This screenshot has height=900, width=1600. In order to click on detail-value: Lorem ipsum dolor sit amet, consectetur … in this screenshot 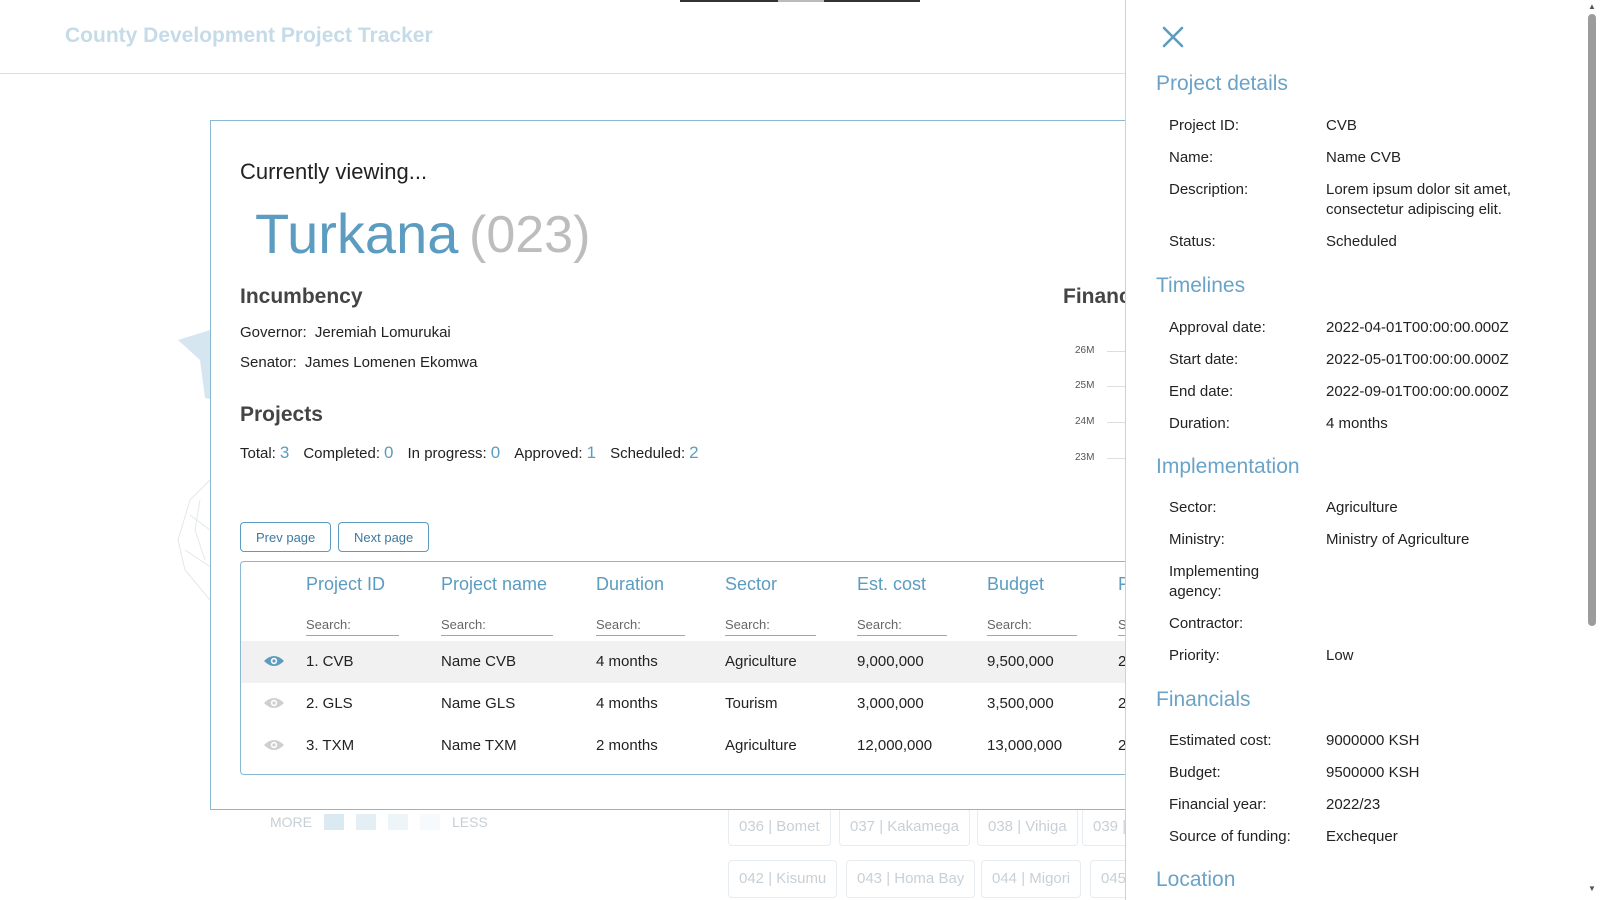, I will do `click(1419, 199)`.